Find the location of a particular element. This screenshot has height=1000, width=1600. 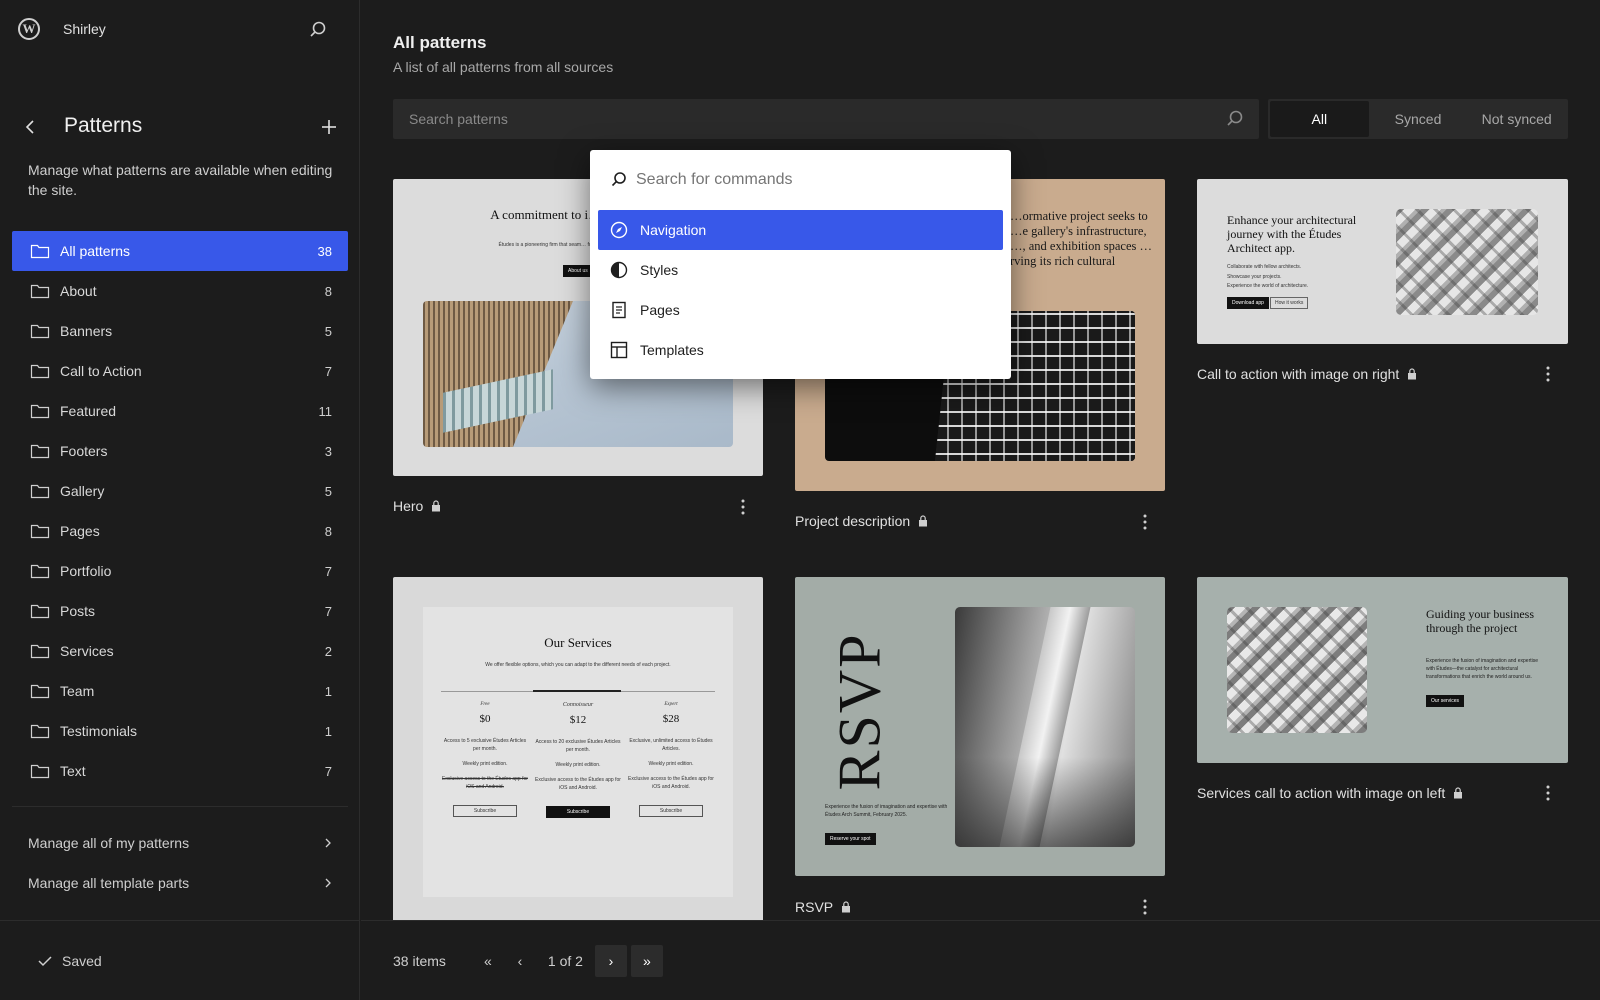

layout-icon is located at coordinates (619, 350).